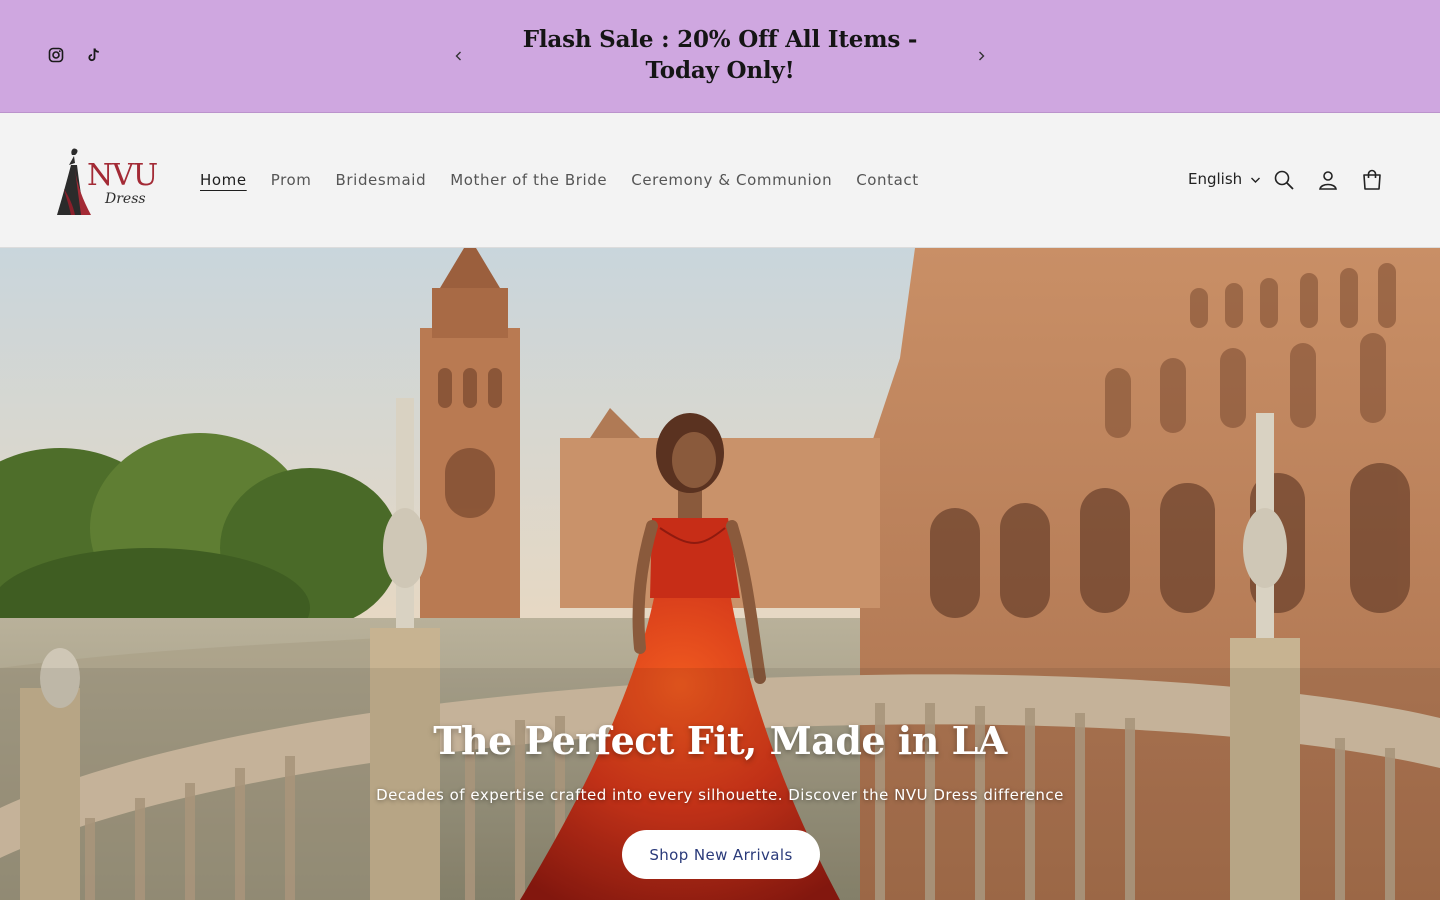 This screenshot has height=900, width=1440. Describe the element at coordinates (1215, 179) in the screenshot. I see `language-label: English` at that location.